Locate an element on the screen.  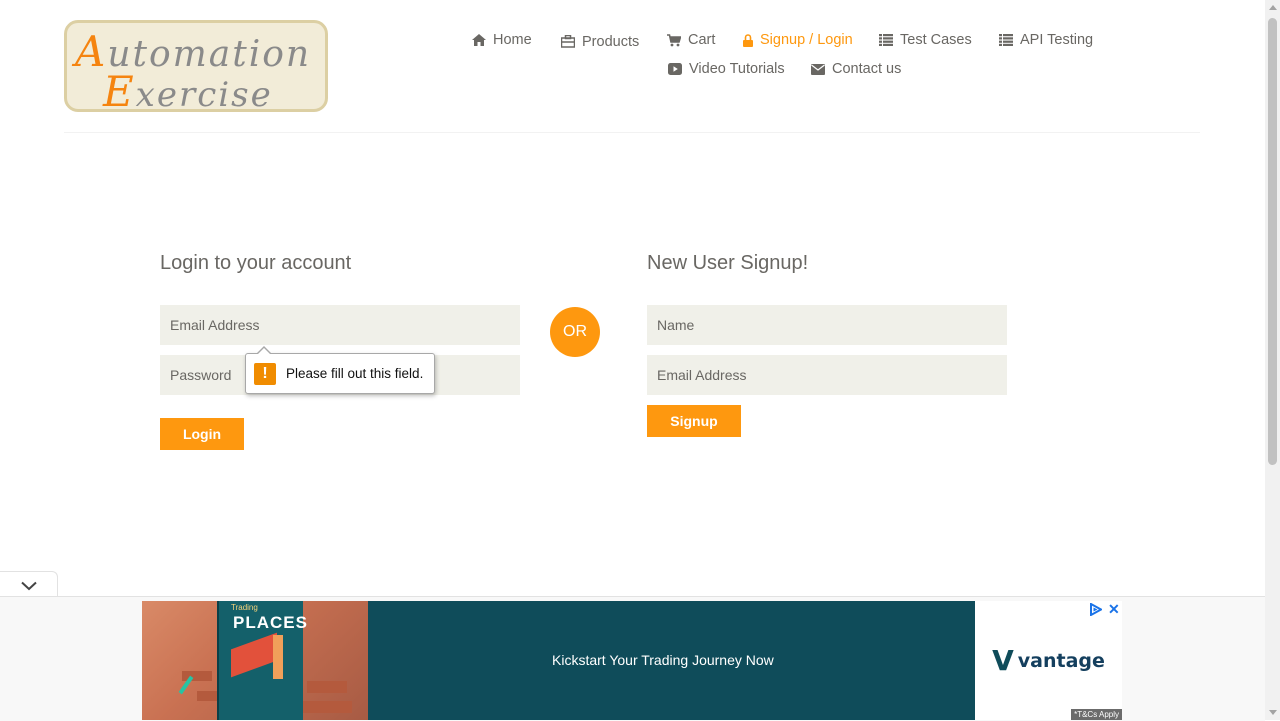
login-email-input is located at coordinates (340, 325).